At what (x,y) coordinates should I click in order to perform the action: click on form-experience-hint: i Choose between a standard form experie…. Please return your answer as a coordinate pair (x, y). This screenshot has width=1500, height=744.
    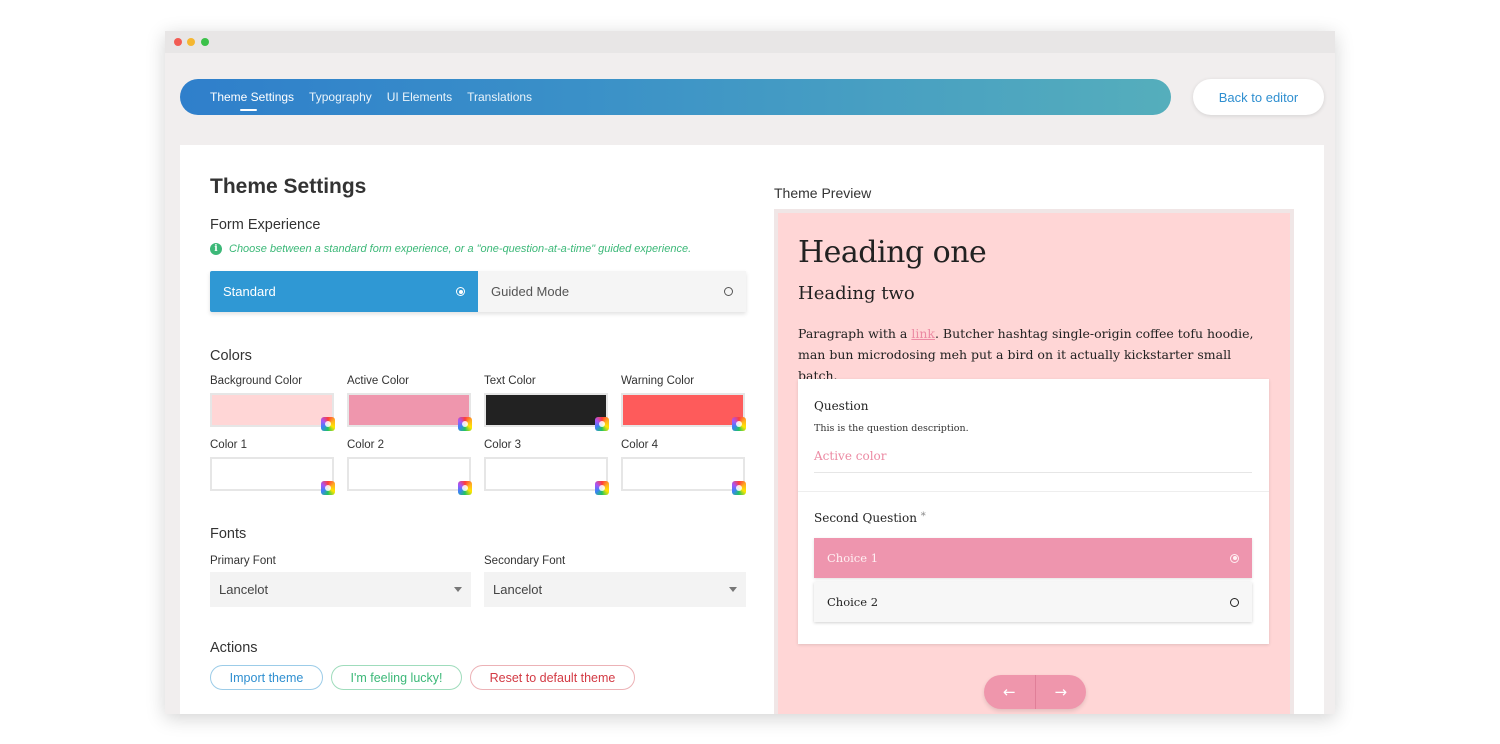
    Looking at the image, I should click on (450, 249).